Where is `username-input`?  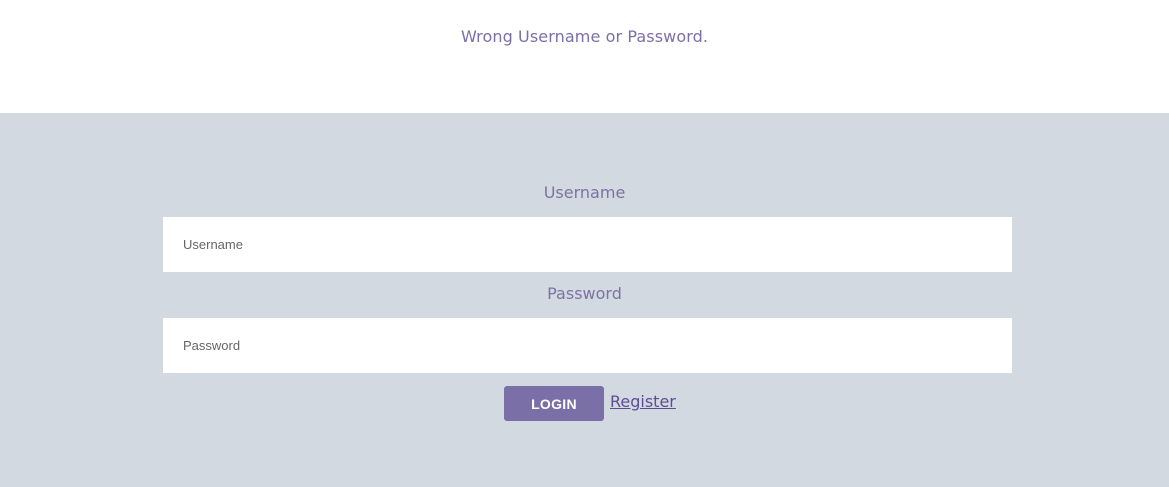 username-input is located at coordinates (587, 244).